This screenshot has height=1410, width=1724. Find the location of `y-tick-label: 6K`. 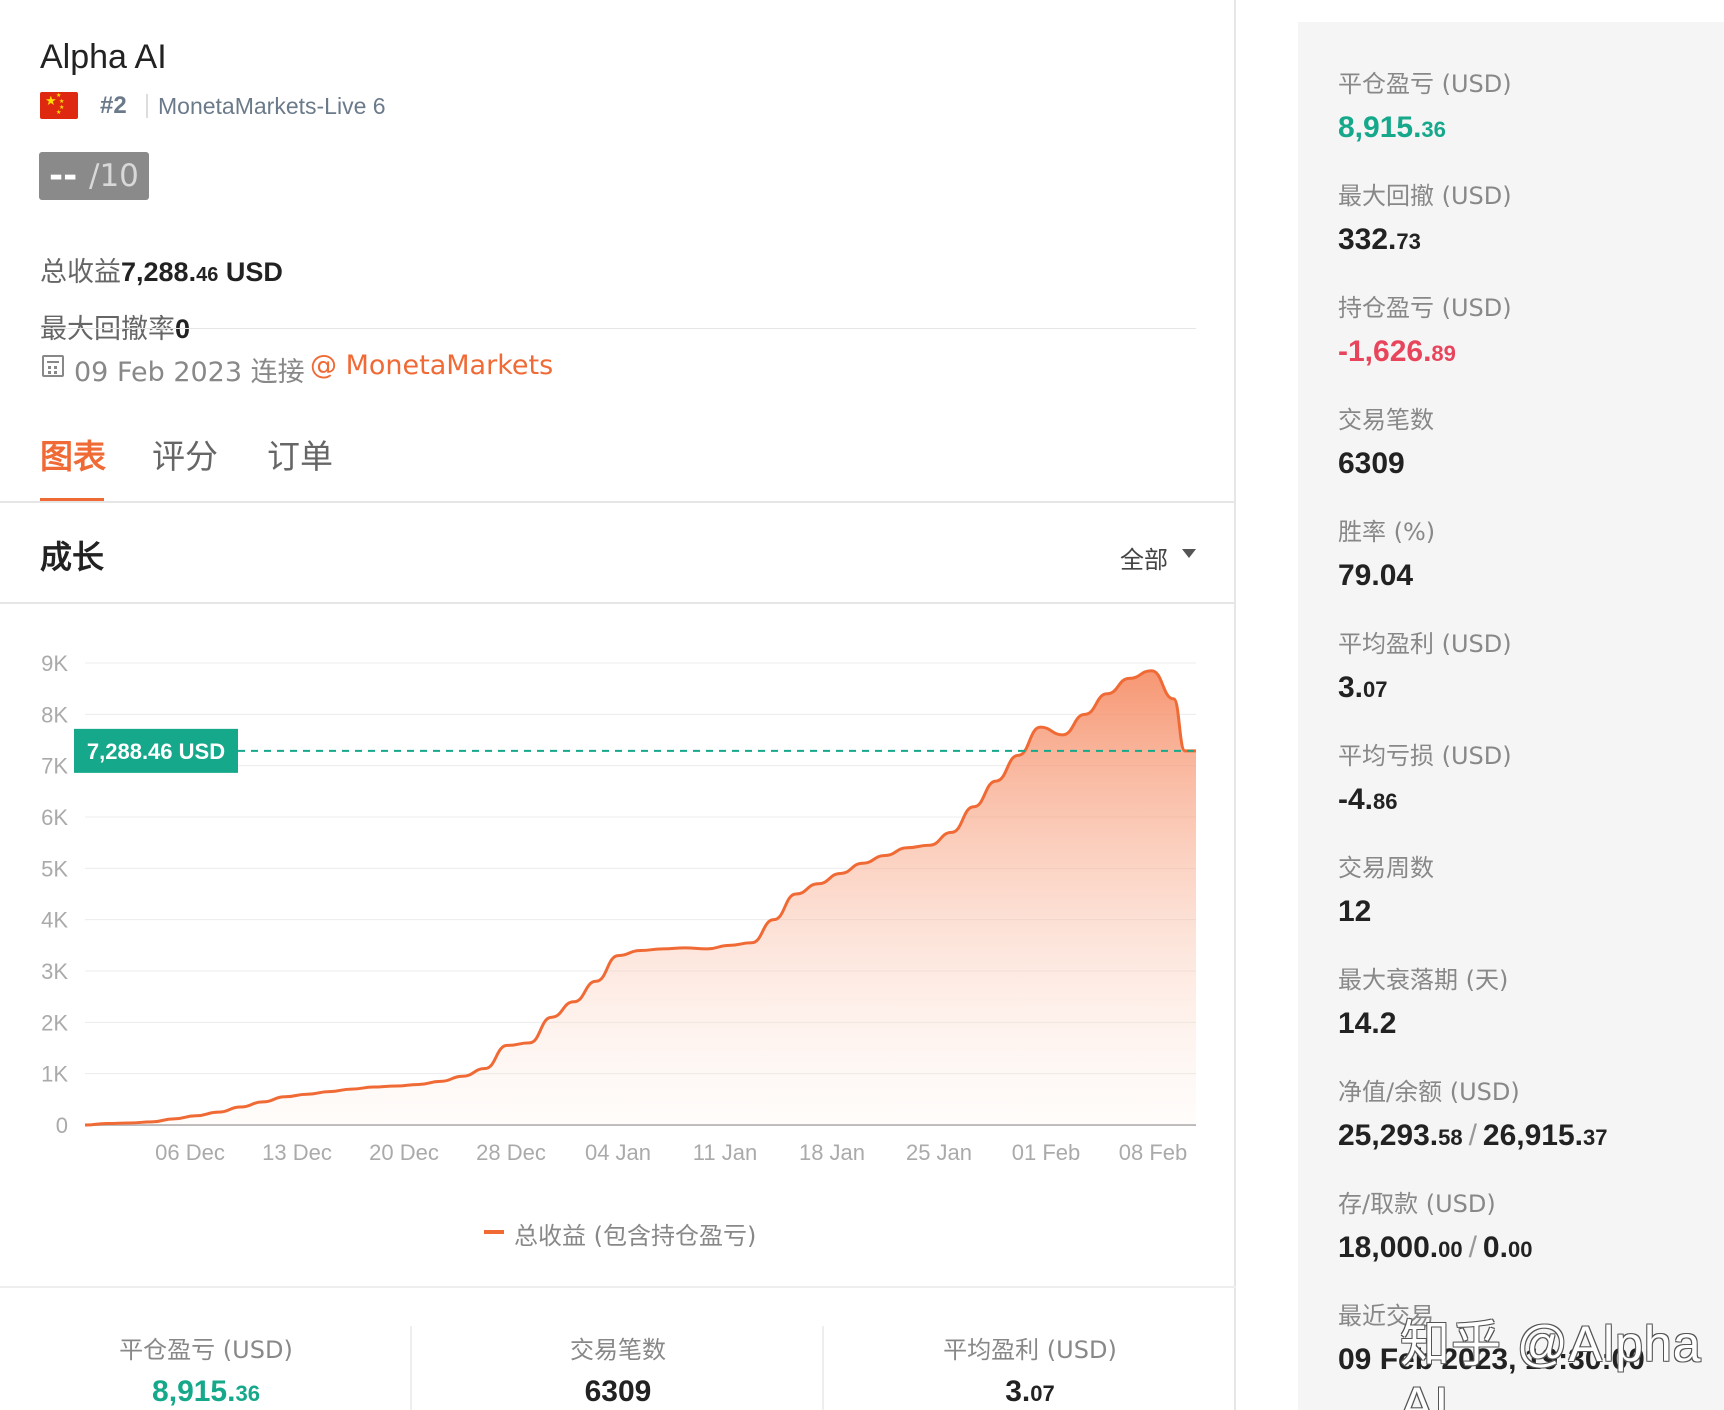

y-tick-label: 6K is located at coordinates (54, 817).